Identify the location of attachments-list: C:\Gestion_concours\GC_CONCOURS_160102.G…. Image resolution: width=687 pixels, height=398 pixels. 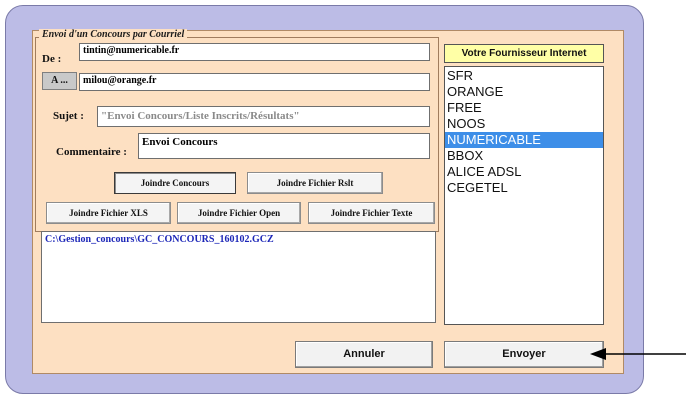
(238, 277).